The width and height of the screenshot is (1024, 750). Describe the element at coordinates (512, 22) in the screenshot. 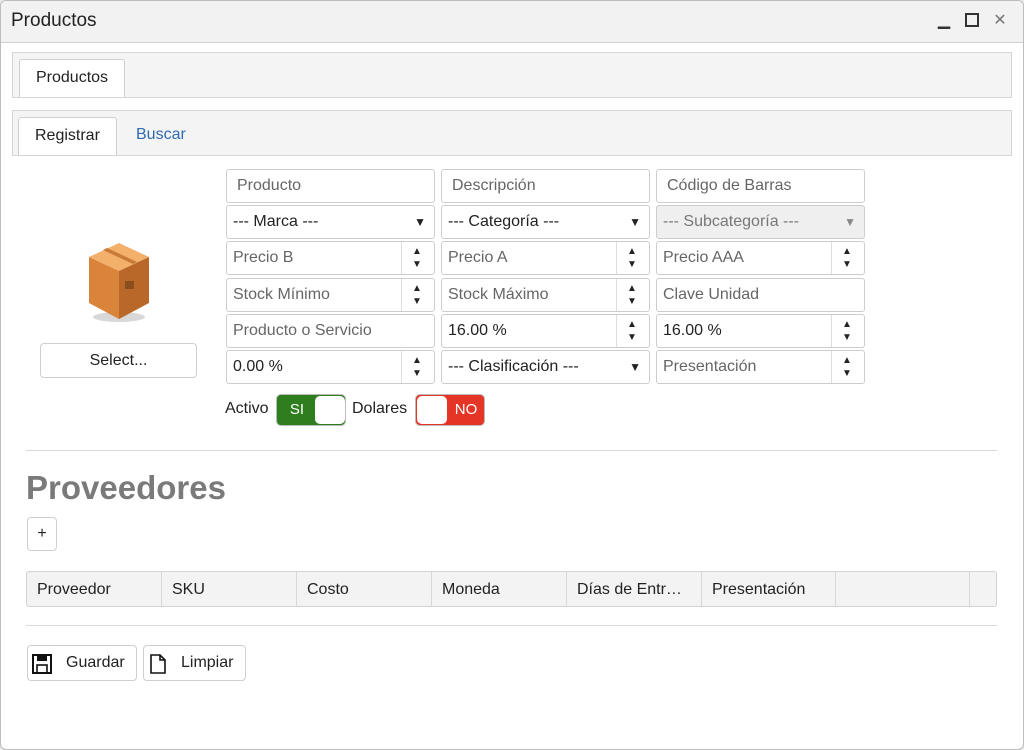

I see `title-bar: Productos ▁ ✕` at that location.